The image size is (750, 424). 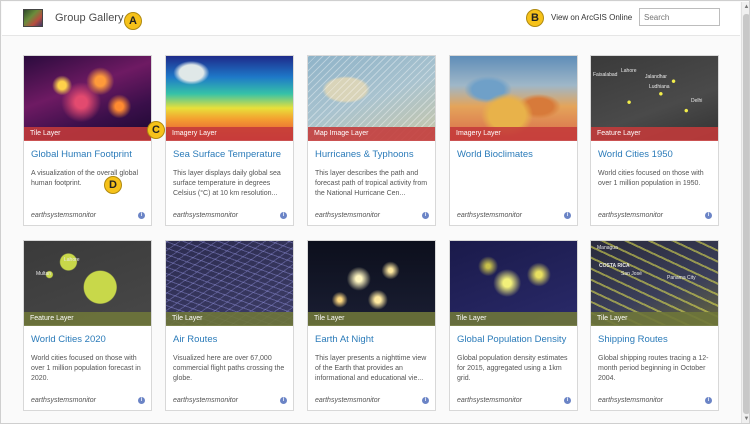 I want to click on callout-a: A, so click(x=133, y=21).